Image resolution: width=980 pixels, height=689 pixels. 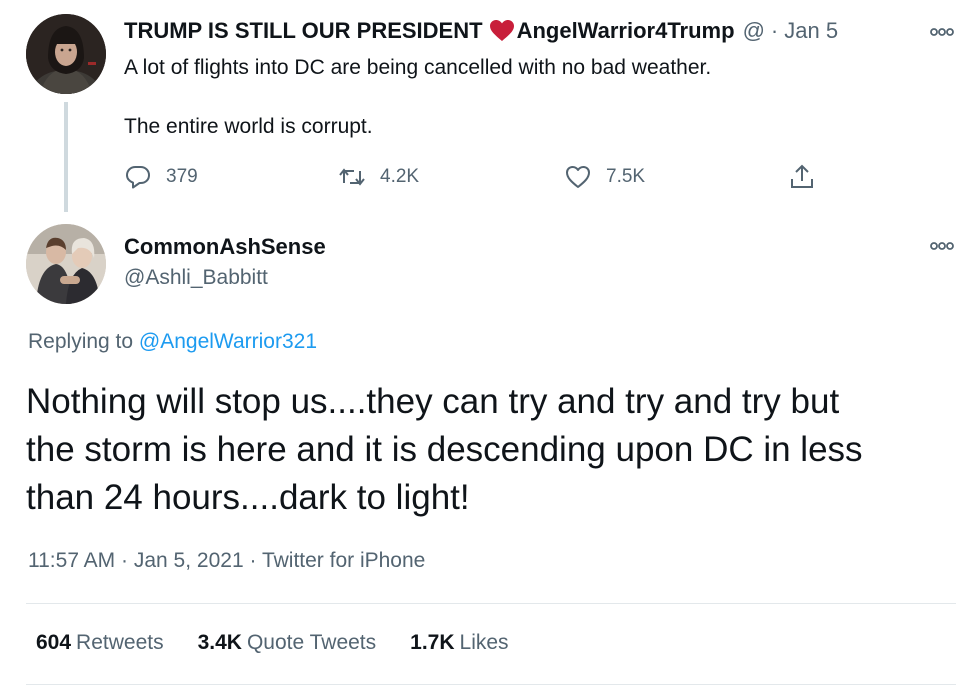 I want to click on reply-button: 379, so click(x=161, y=177).